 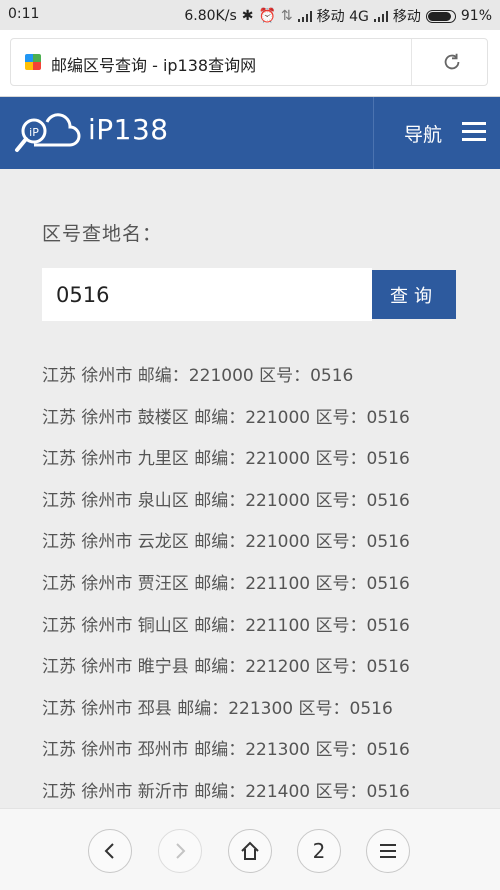 I want to click on forward-button, so click(x=180, y=851).